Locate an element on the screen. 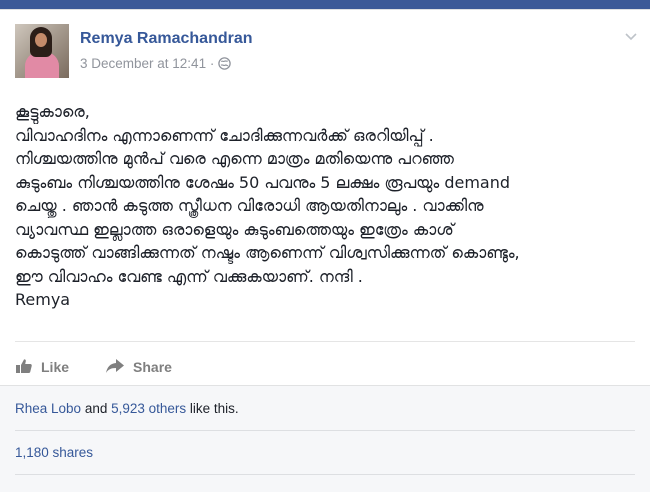 This screenshot has width=650, height=492. avatar-face is located at coordinates (41, 40).